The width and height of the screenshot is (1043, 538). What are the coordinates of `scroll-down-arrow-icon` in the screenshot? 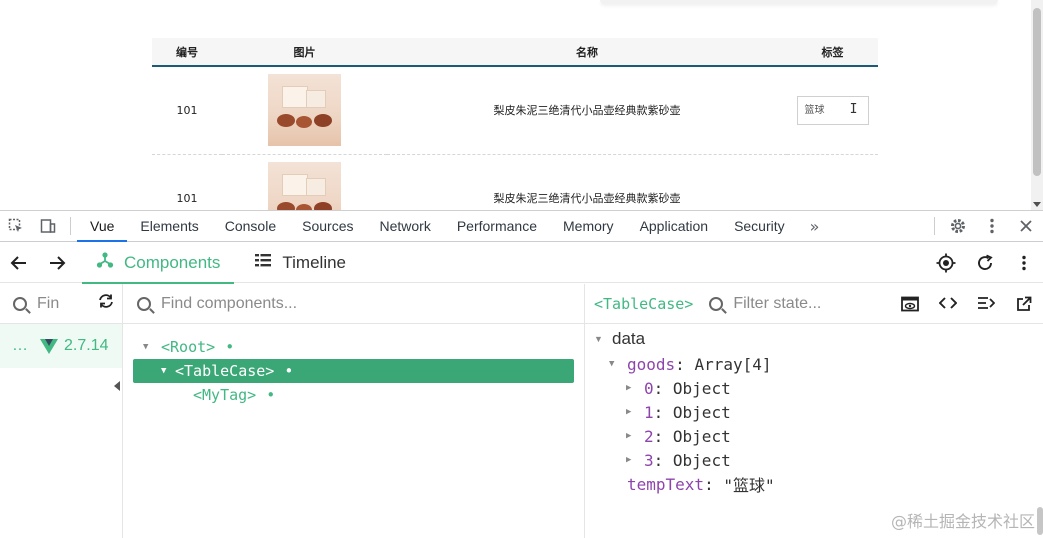 It's located at (1037, 204).